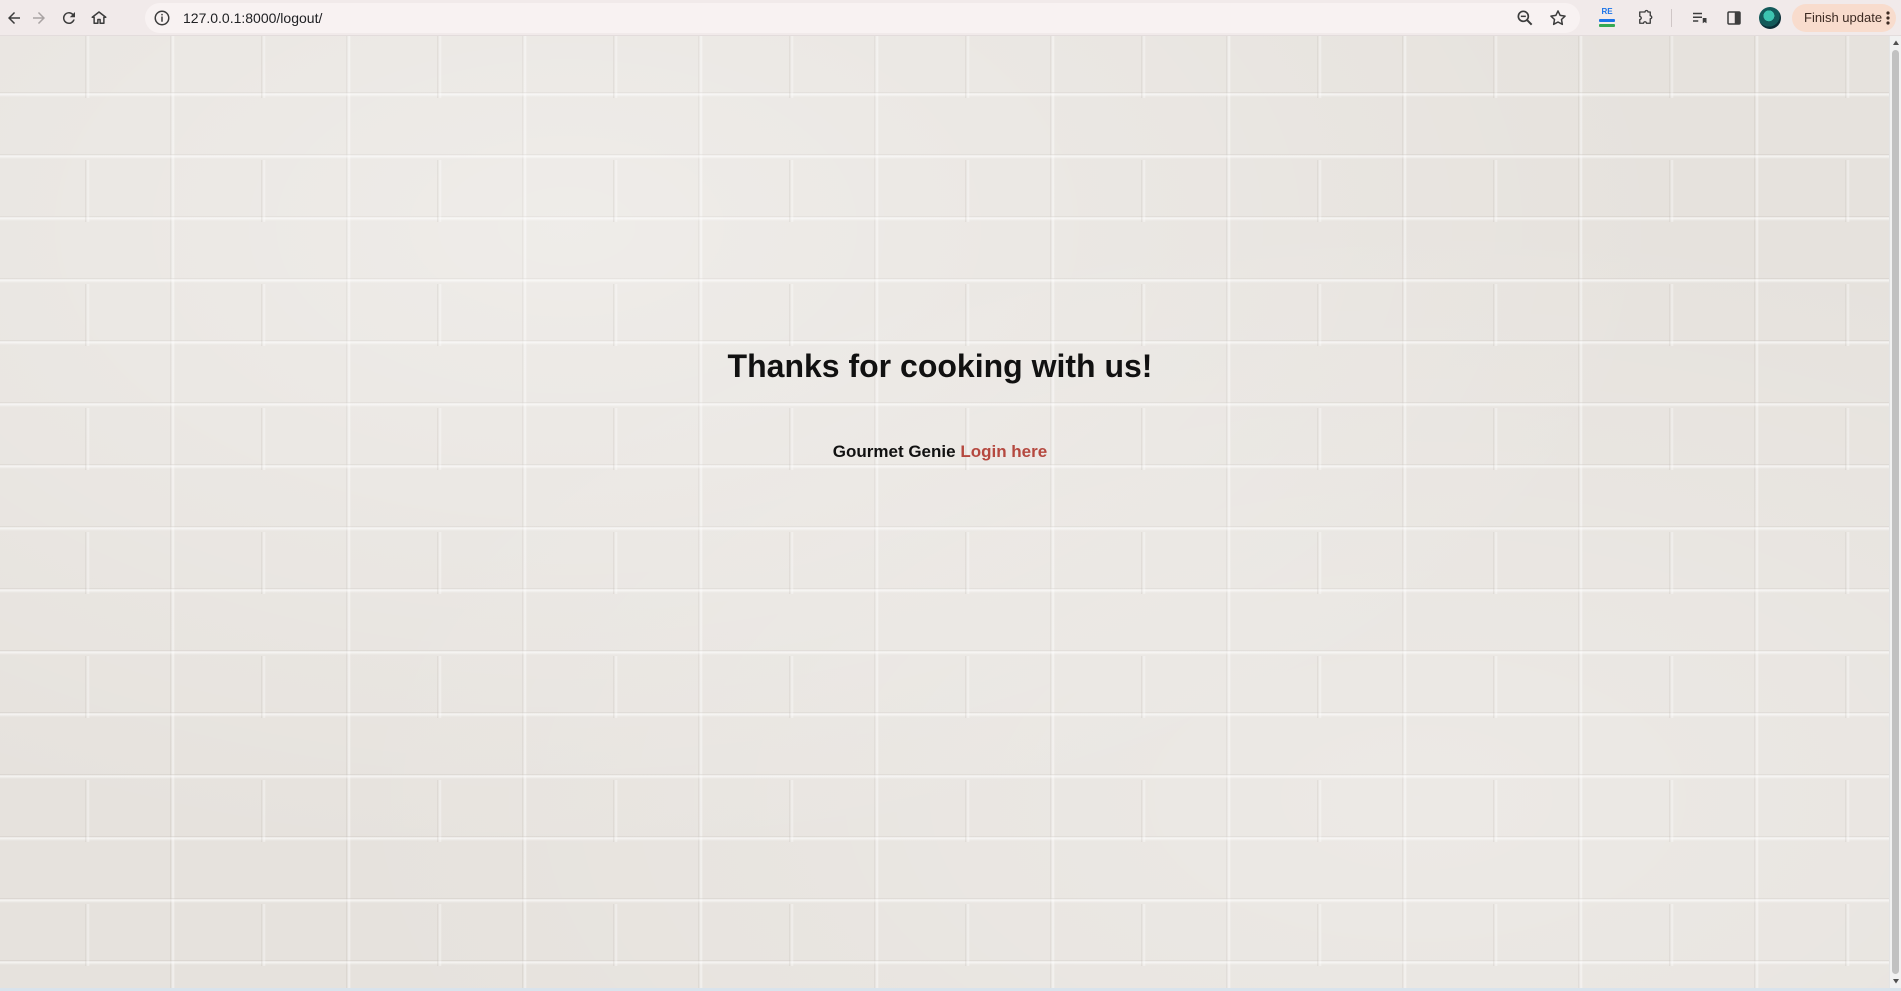 The width and height of the screenshot is (1901, 991). What do you see at coordinates (1607, 11) in the screenshot?
I see `extension-badge-text: RE` at bounding box center [1607, 11].